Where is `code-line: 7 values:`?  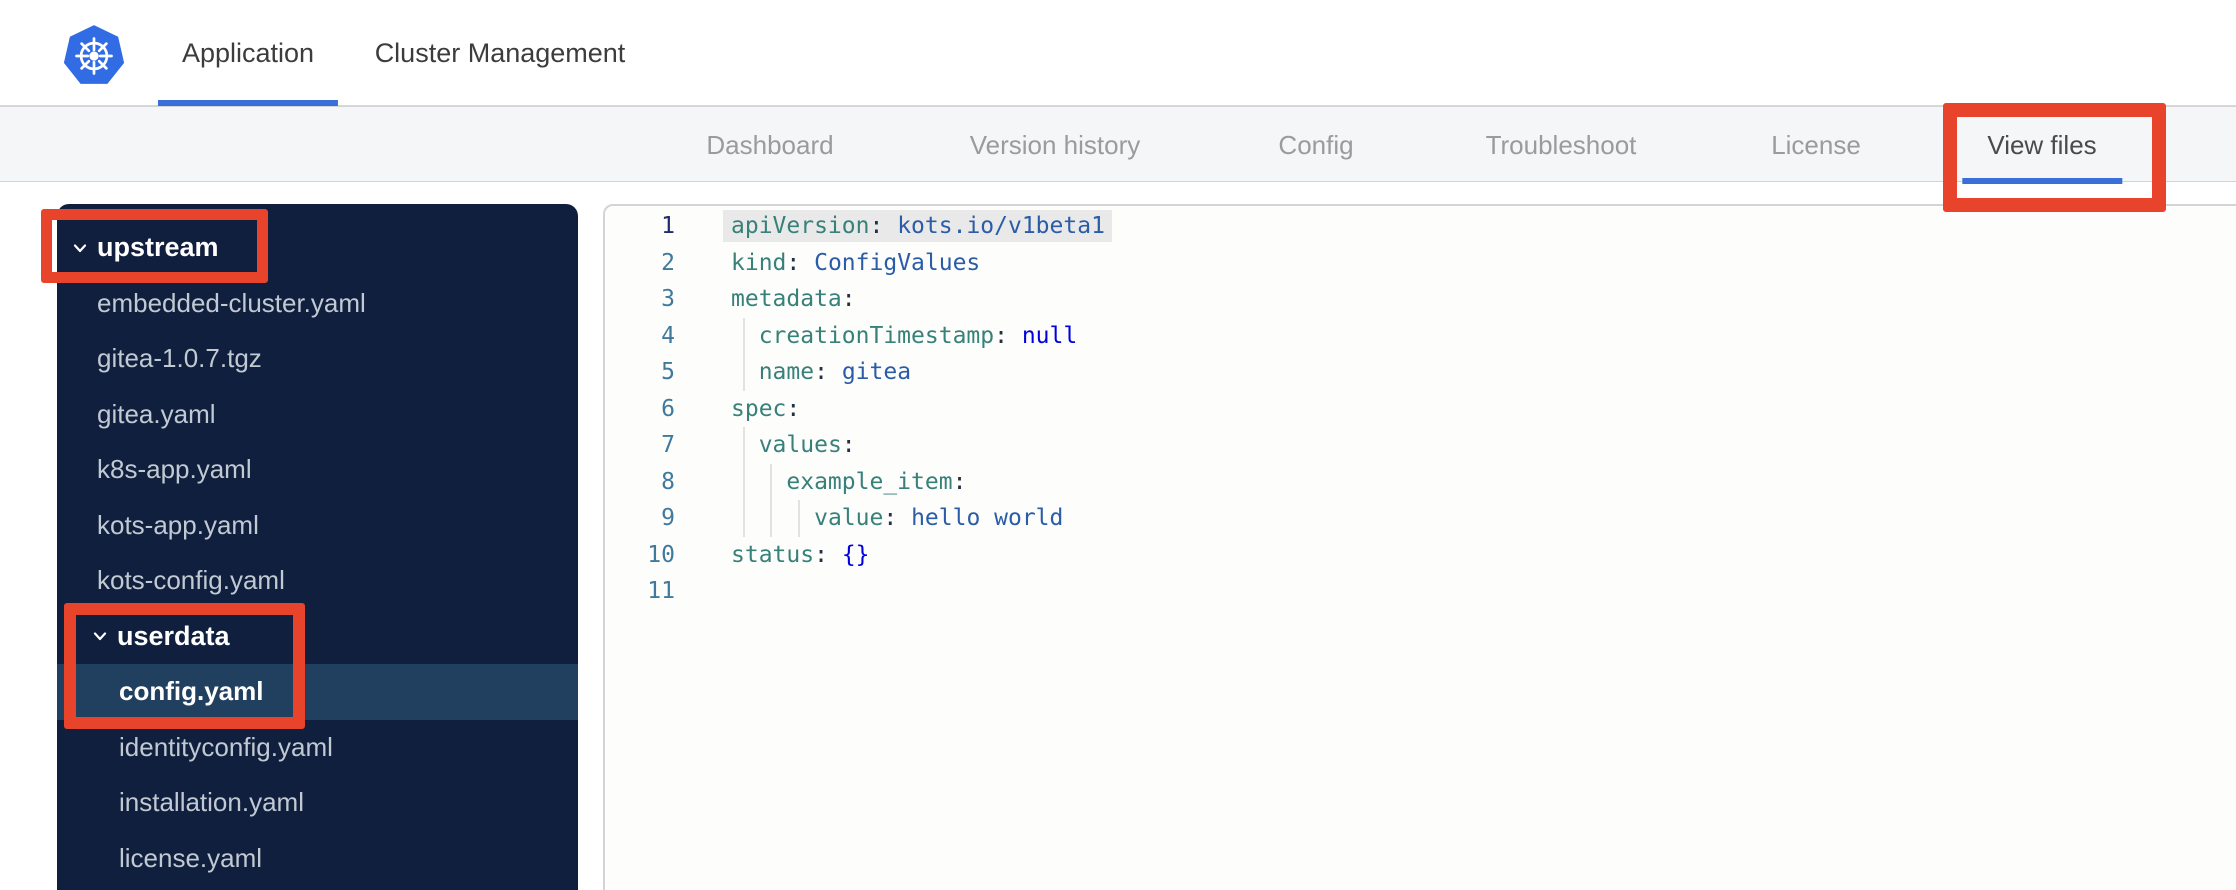 code-line: 7 values: is located at coordinates (1420, 445).